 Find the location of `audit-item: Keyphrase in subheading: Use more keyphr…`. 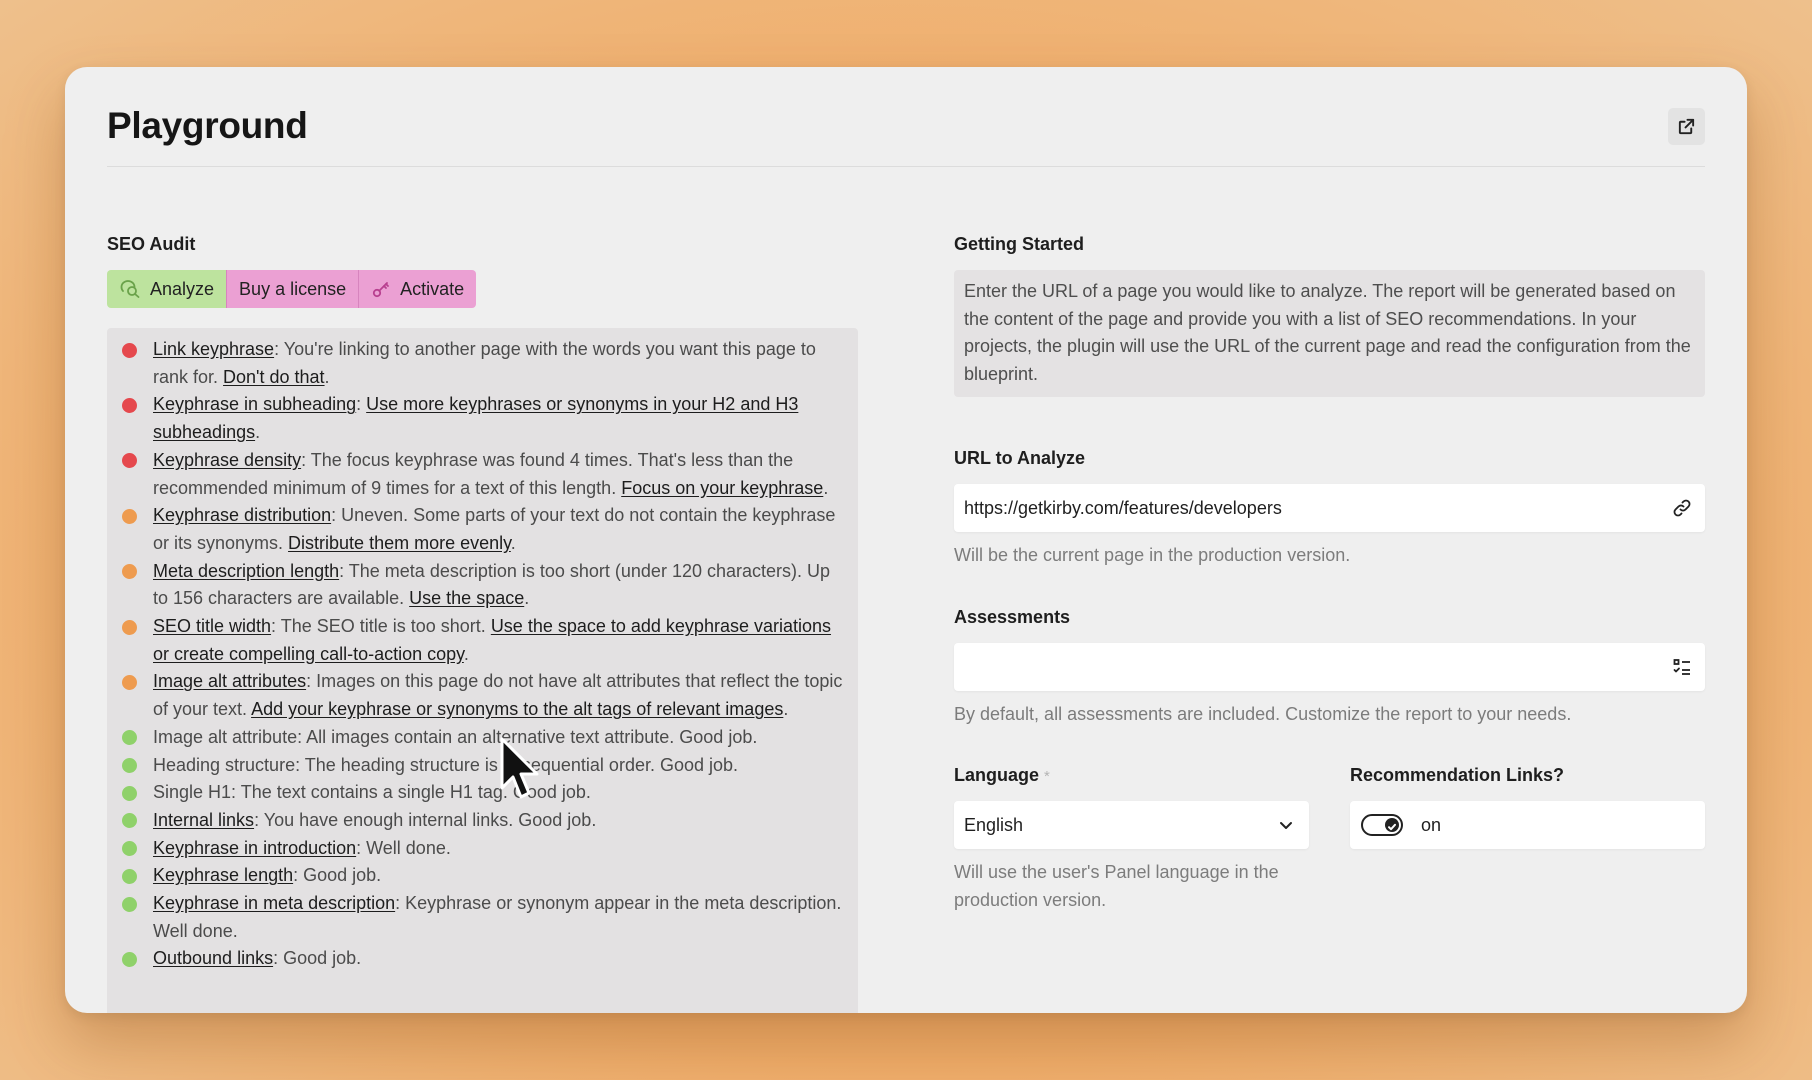

audit-item: Keyphrase in subheading: Use more keyphr… is located at coordinates (485, 418).